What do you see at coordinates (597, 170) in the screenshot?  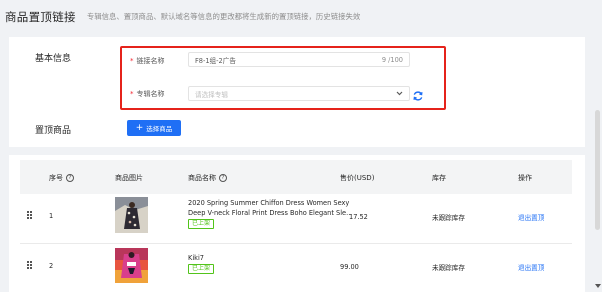 I see `scrollbar-thumb` at bounding box center [597, 170].